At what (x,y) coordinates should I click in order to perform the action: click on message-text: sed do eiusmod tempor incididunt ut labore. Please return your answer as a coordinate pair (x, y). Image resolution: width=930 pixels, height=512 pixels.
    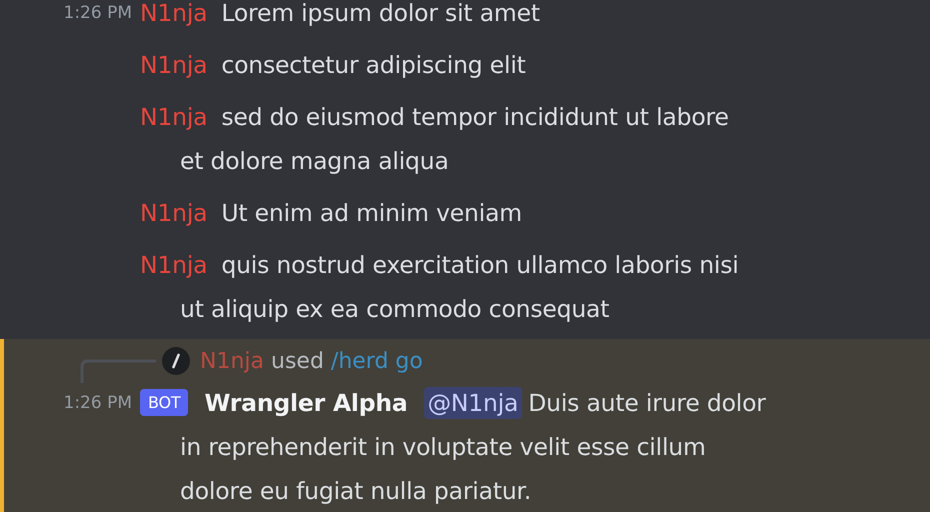
    Looking at the image, I should click on (475, 117).